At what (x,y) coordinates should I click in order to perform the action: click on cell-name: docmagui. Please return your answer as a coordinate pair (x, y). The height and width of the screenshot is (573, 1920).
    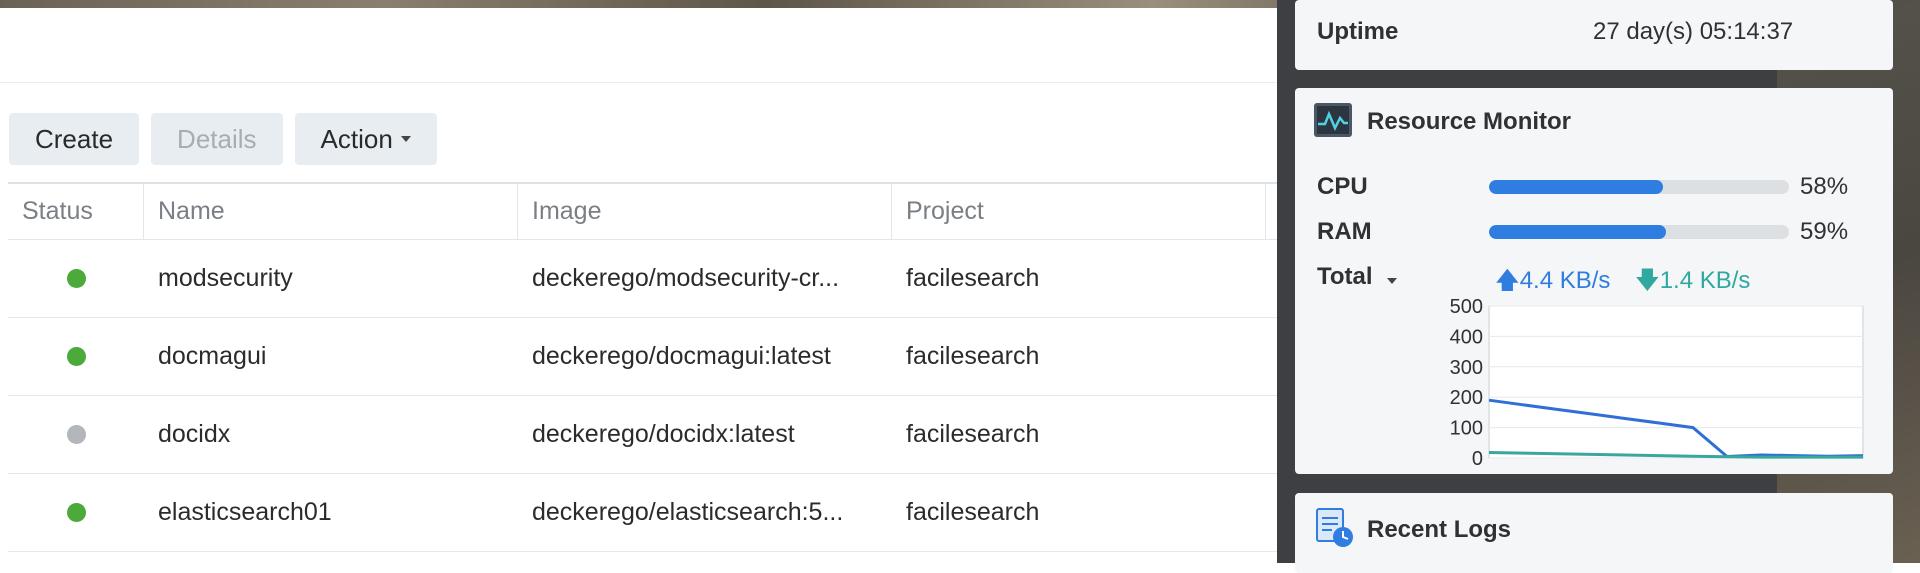
    Looking at the image, I should click on (212, 356).